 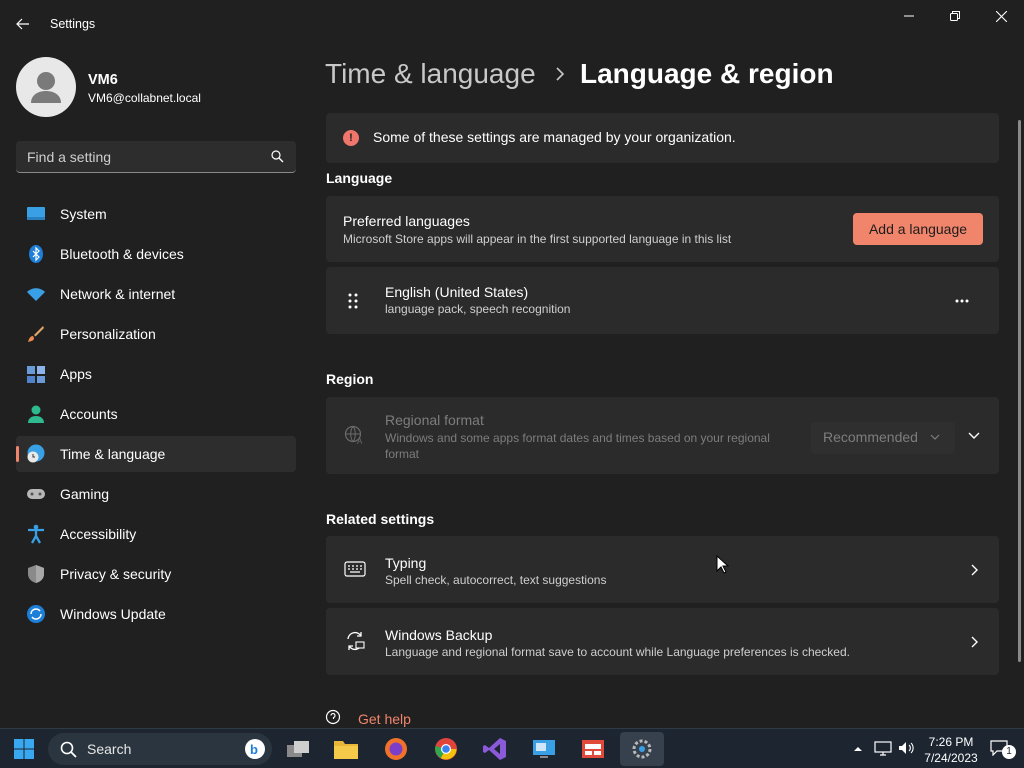 I want to click on visual-studio-button, so click(x=495, y=749).